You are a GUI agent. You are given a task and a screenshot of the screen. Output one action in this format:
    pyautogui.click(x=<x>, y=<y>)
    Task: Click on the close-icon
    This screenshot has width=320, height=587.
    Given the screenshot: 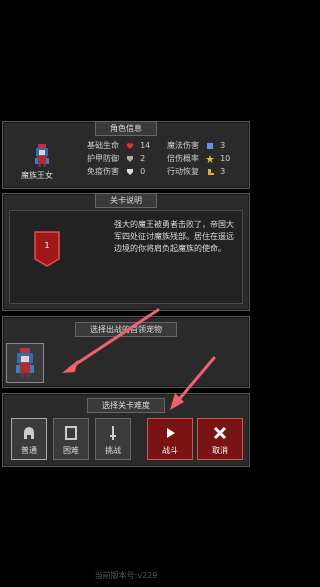 What is the action you would take?
    pyautogui.click(x=220, y=433)
    